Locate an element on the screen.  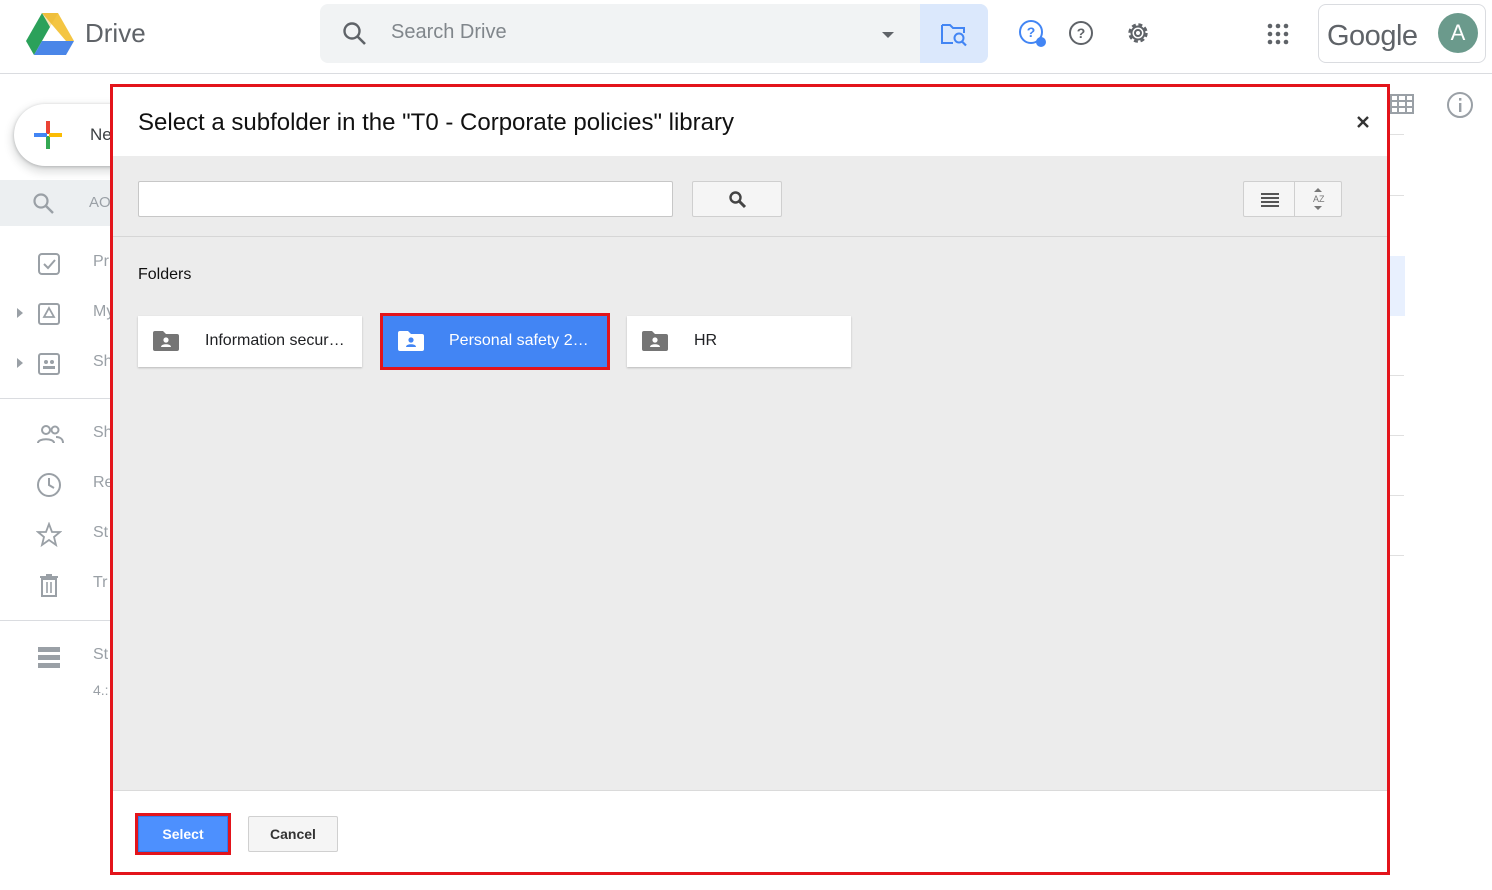
drive-logo-icon is located at coordinates (50, 34).